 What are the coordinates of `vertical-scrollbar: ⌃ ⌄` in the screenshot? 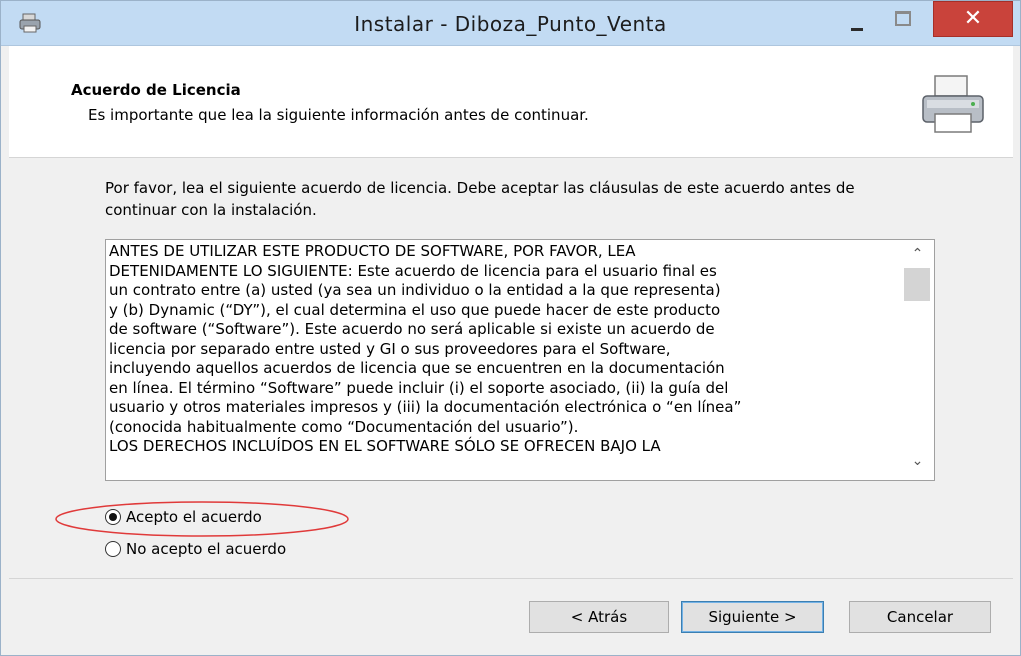 It's located at (917, 360).